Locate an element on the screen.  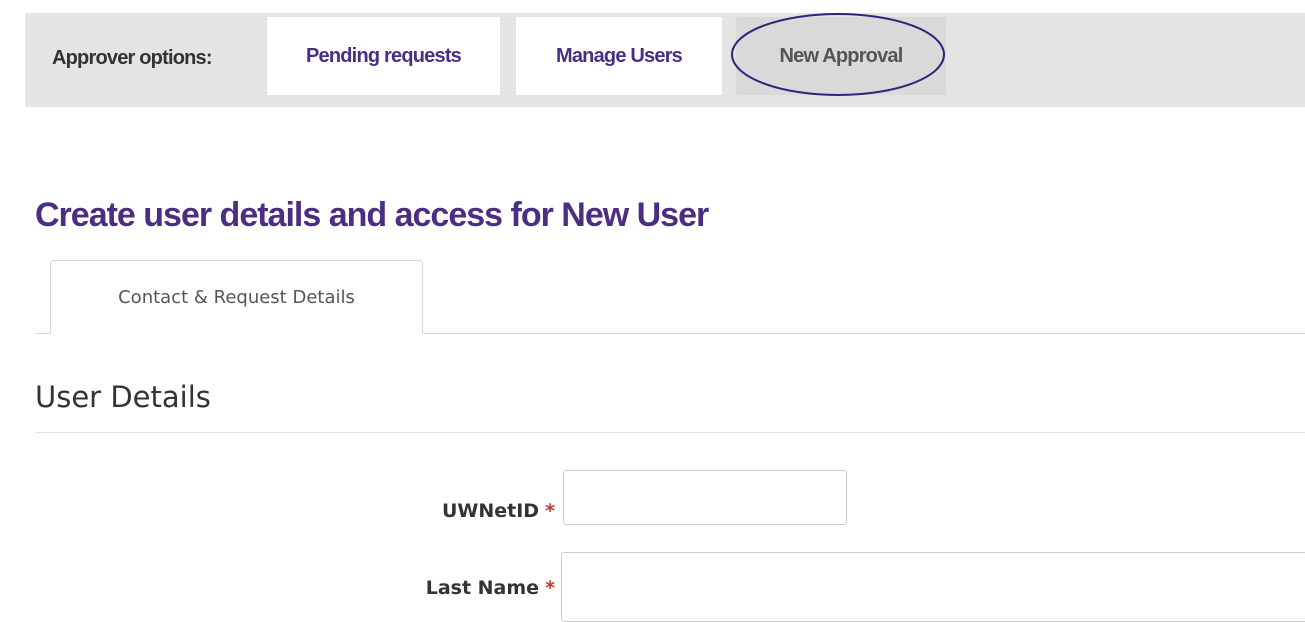
last-name-label: Last Name * is located at coordinates (490, 588).